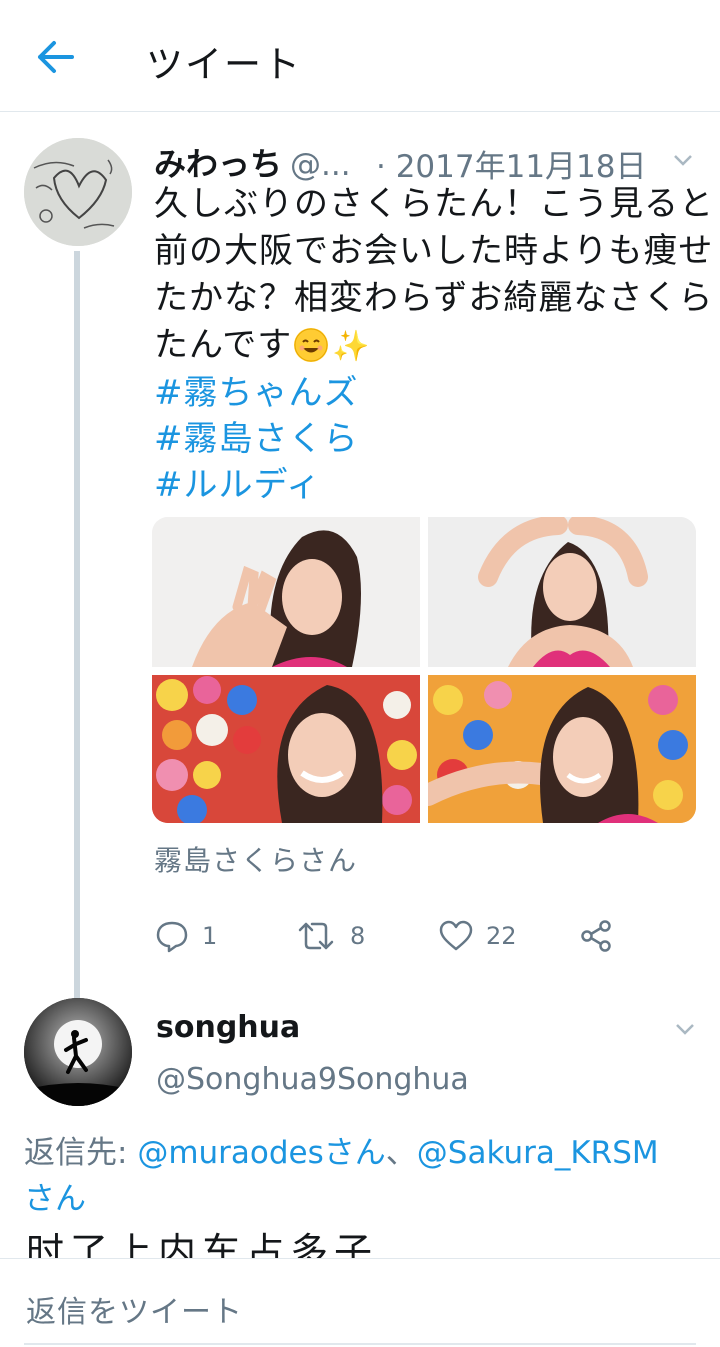  Describe the element at coordinates (538, 1153) in the screenshot. I see `mention-link: @Sakura_KRSM` at that location.